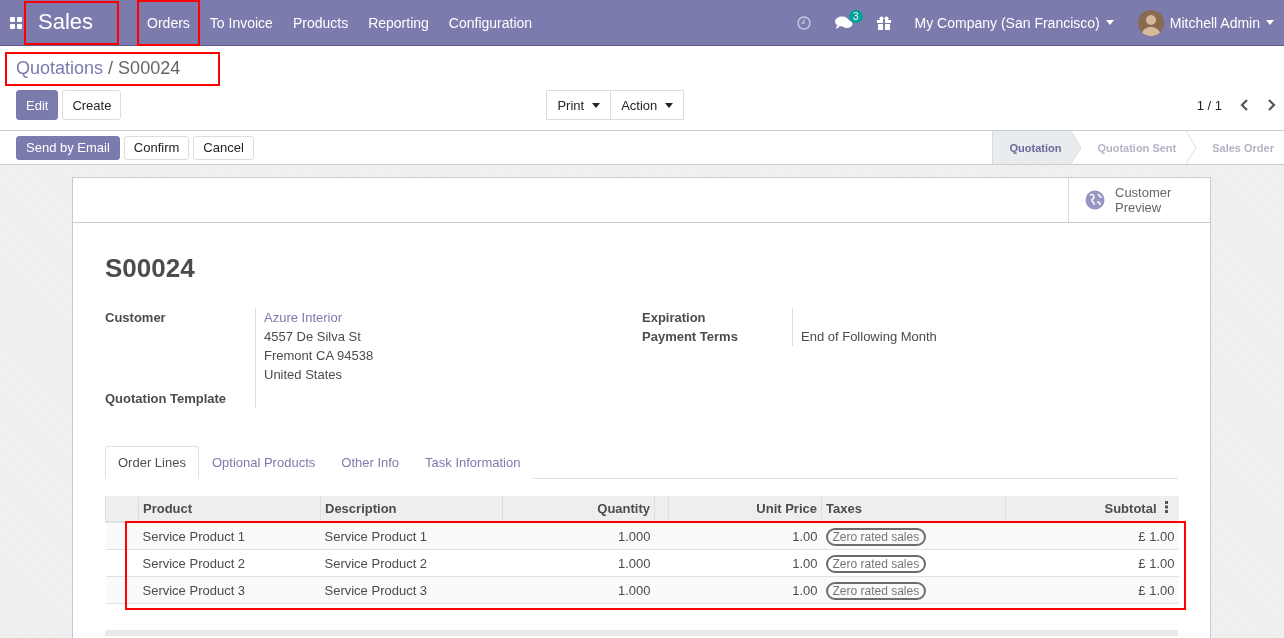 The image size is (1284, 638). I want to click on address-line: Fremont CA 94538, so click(319, 356).